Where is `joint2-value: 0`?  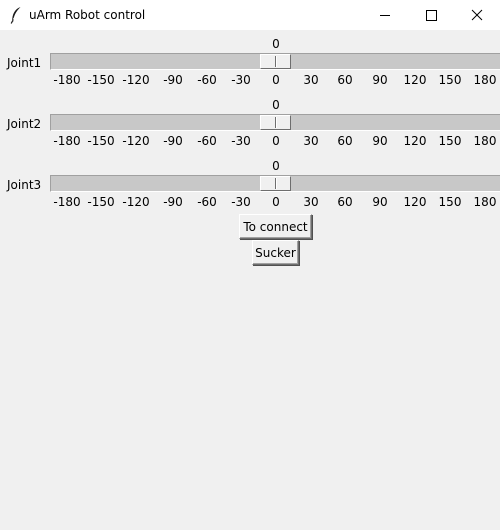
joint2-value: 0 is located at coordinates (276, 105).